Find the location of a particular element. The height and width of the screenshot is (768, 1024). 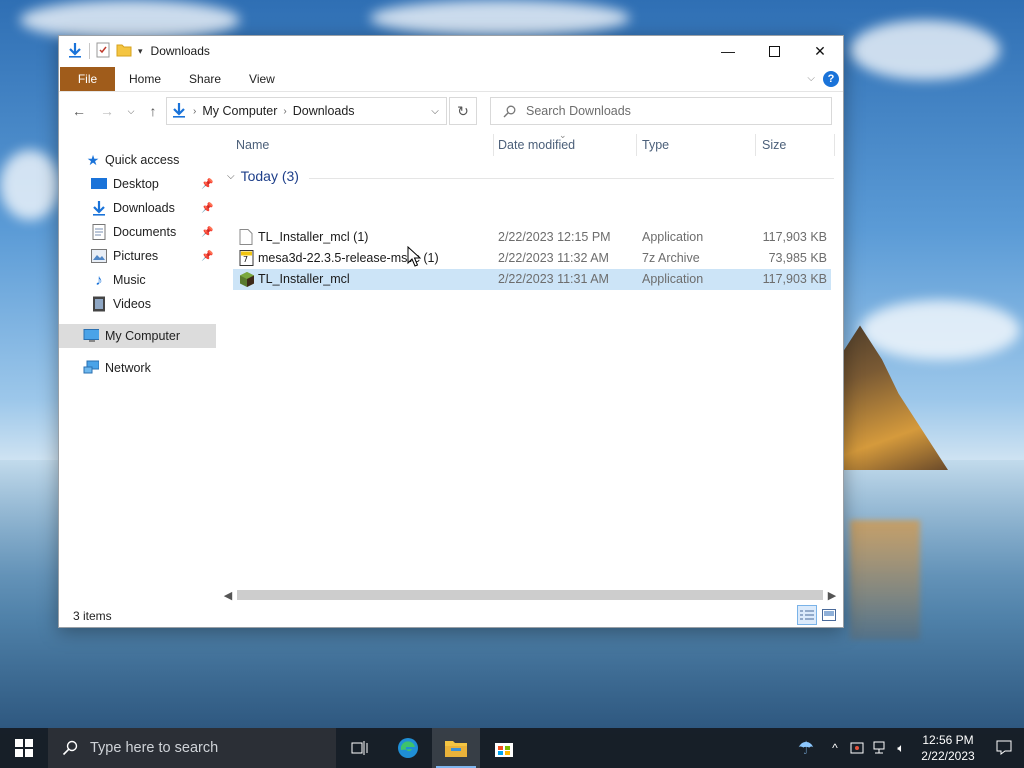

tab-file: File is located at coordinates (87, 78).